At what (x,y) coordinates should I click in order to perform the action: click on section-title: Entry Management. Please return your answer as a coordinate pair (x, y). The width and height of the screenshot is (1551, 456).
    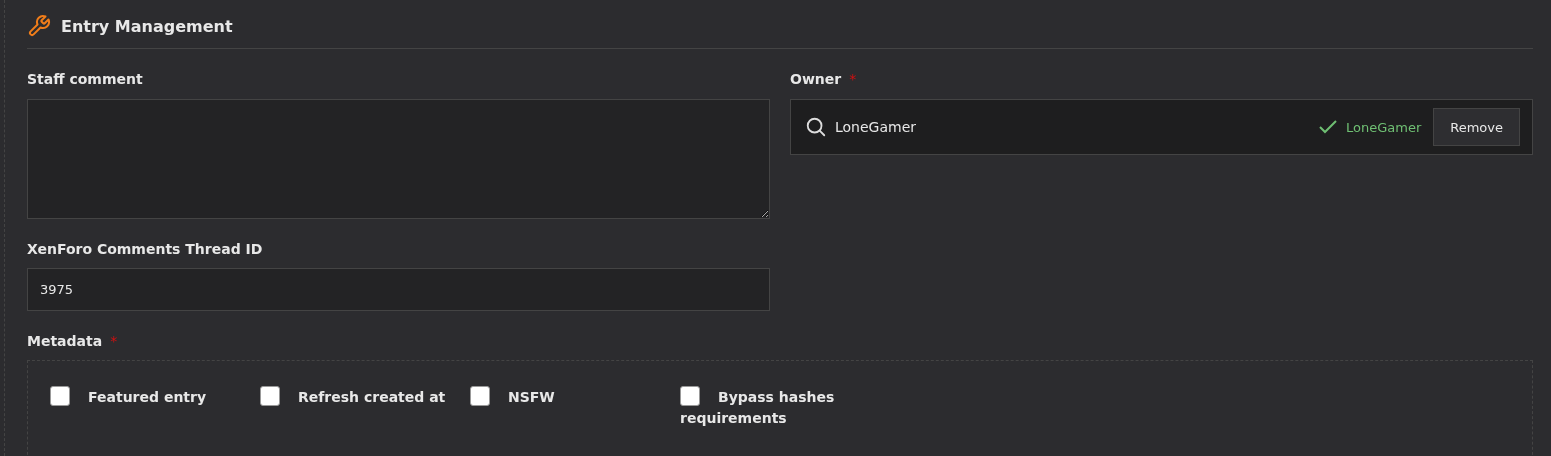
    Looking at the image, I should click on (147, 26).